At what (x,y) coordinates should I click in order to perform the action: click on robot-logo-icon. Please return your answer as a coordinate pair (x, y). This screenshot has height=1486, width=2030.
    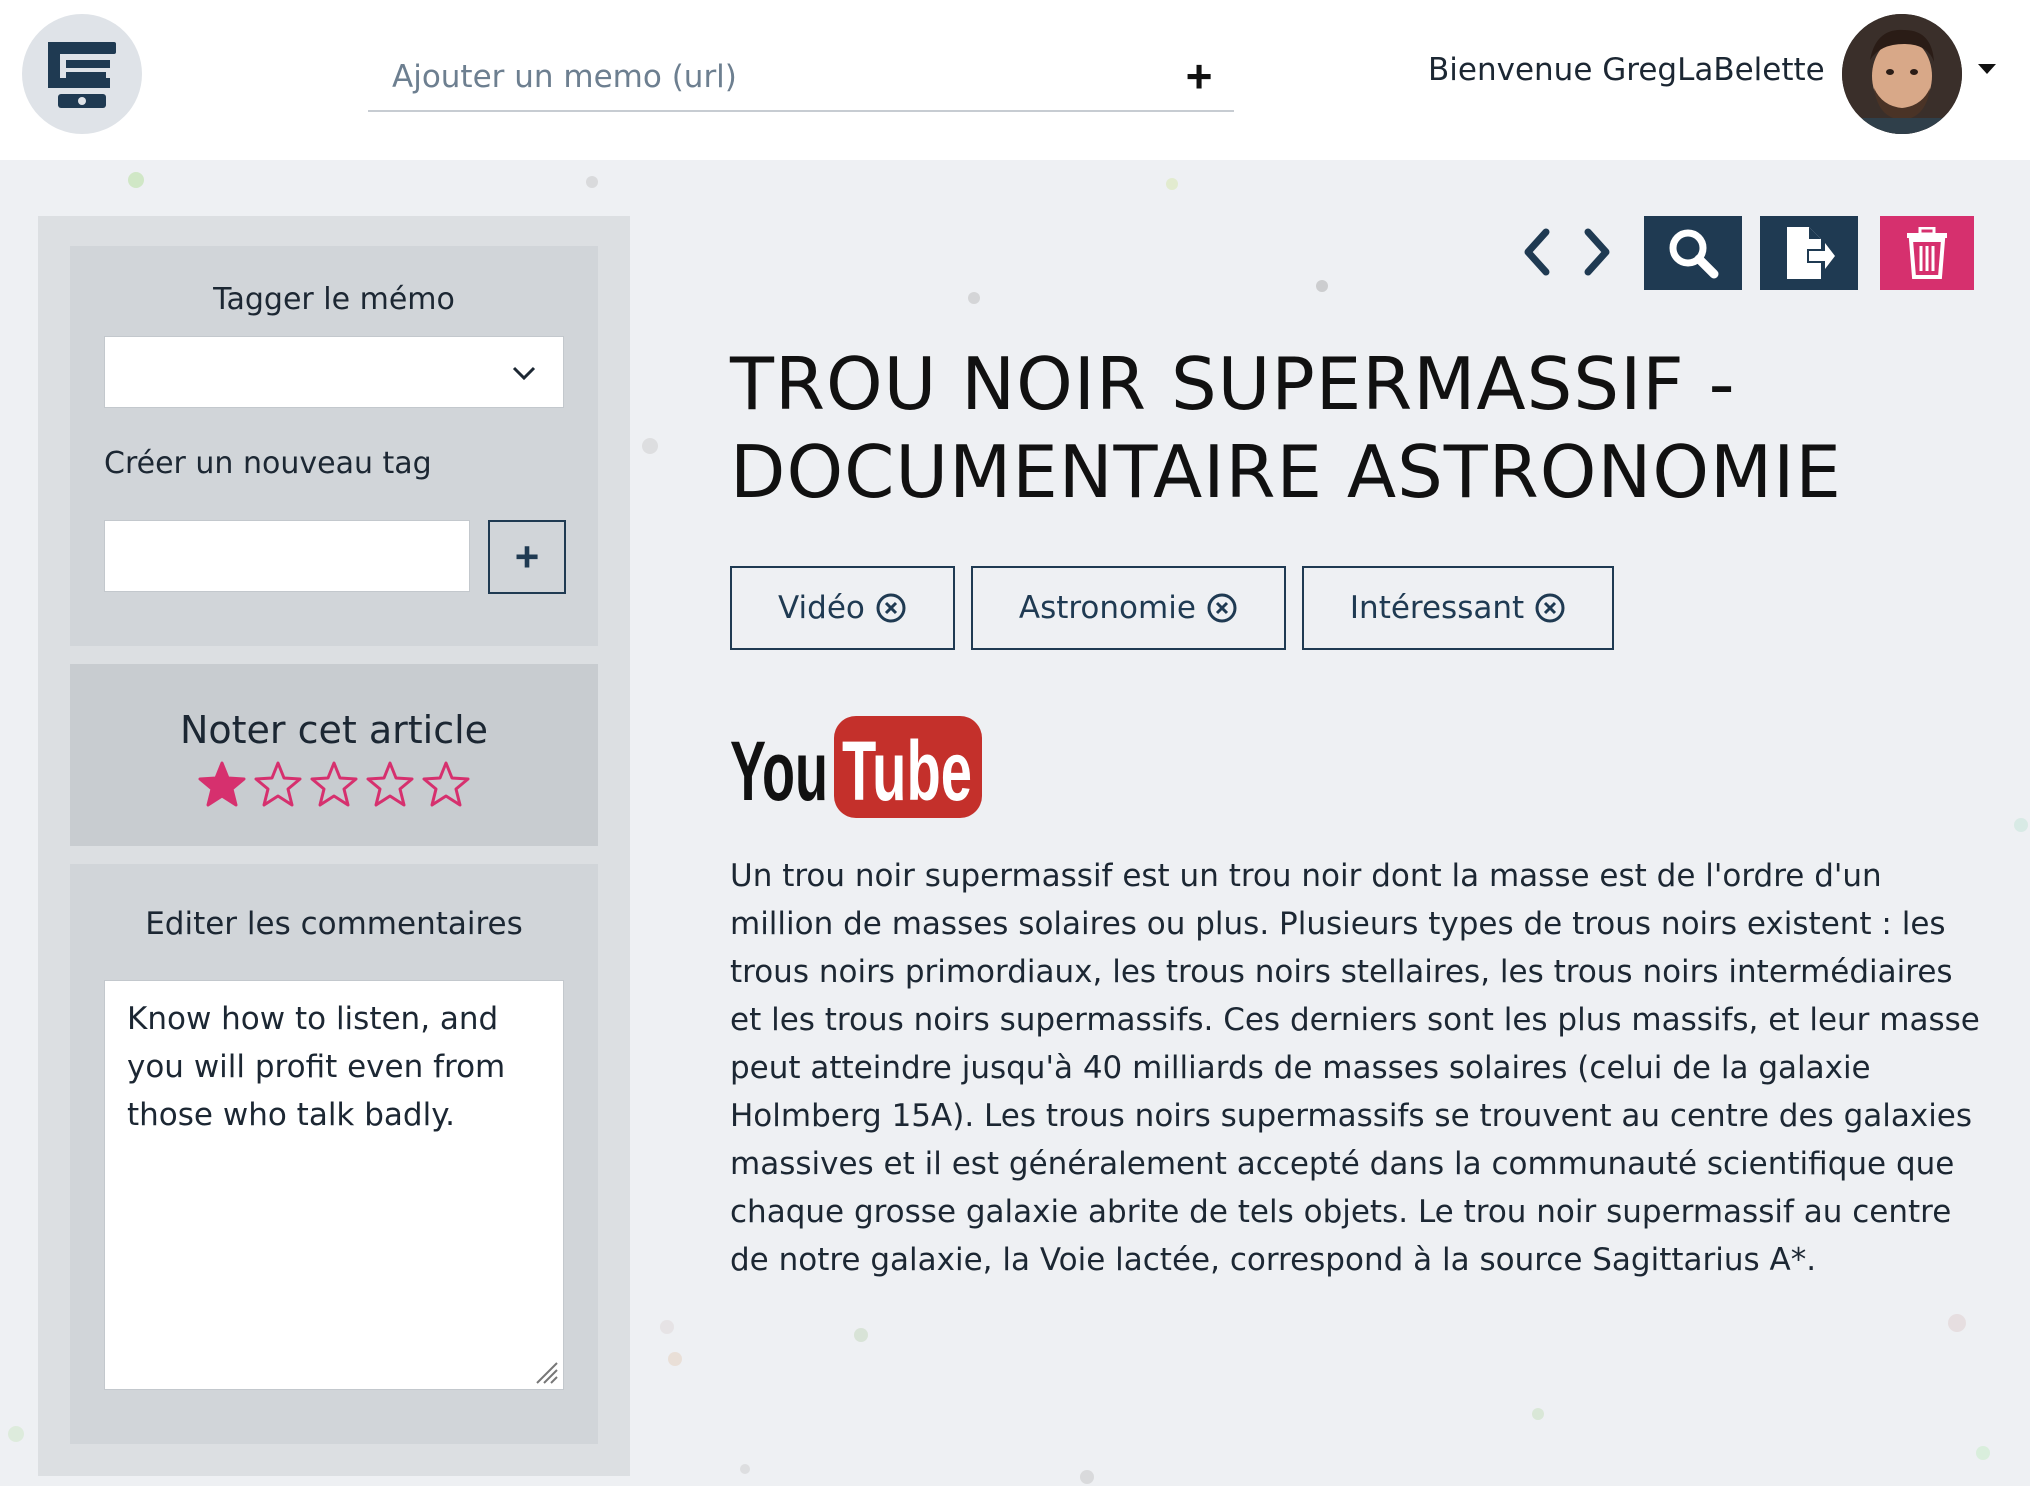
    Looking at the image, I should click on (82, 75).